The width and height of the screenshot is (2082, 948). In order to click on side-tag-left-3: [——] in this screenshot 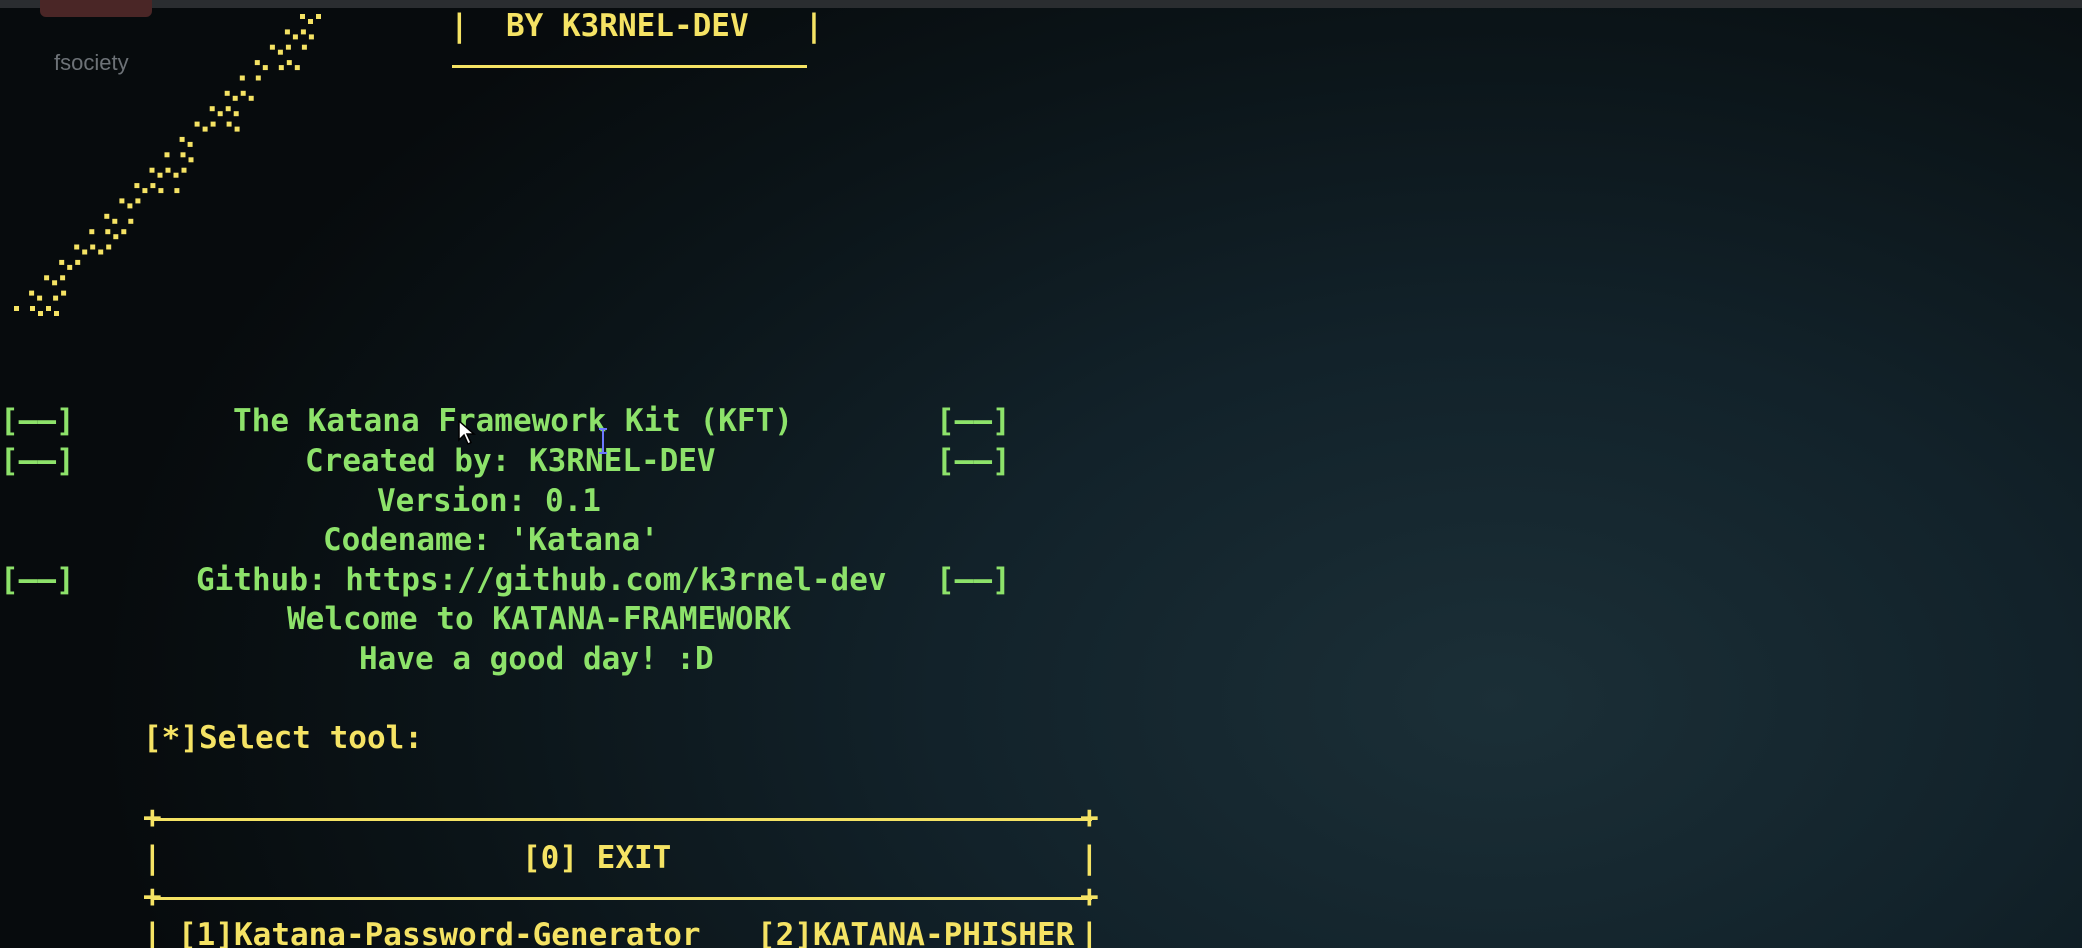, I will do `click(37, 580)`.